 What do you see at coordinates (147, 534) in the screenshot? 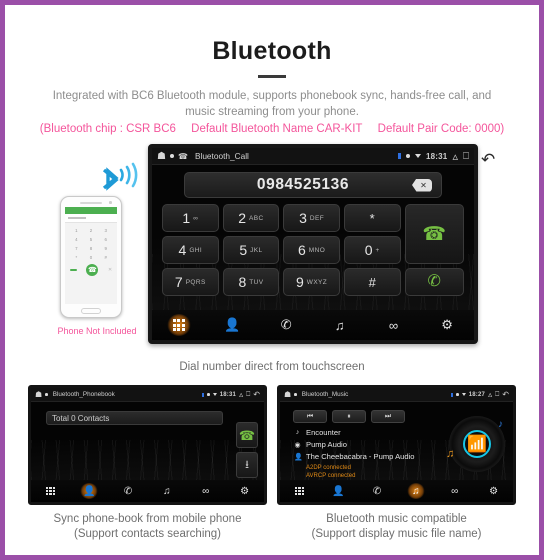
I see `phonebook-caption-line-2: (Support contacts searching)` at bounding box center [147, 534].